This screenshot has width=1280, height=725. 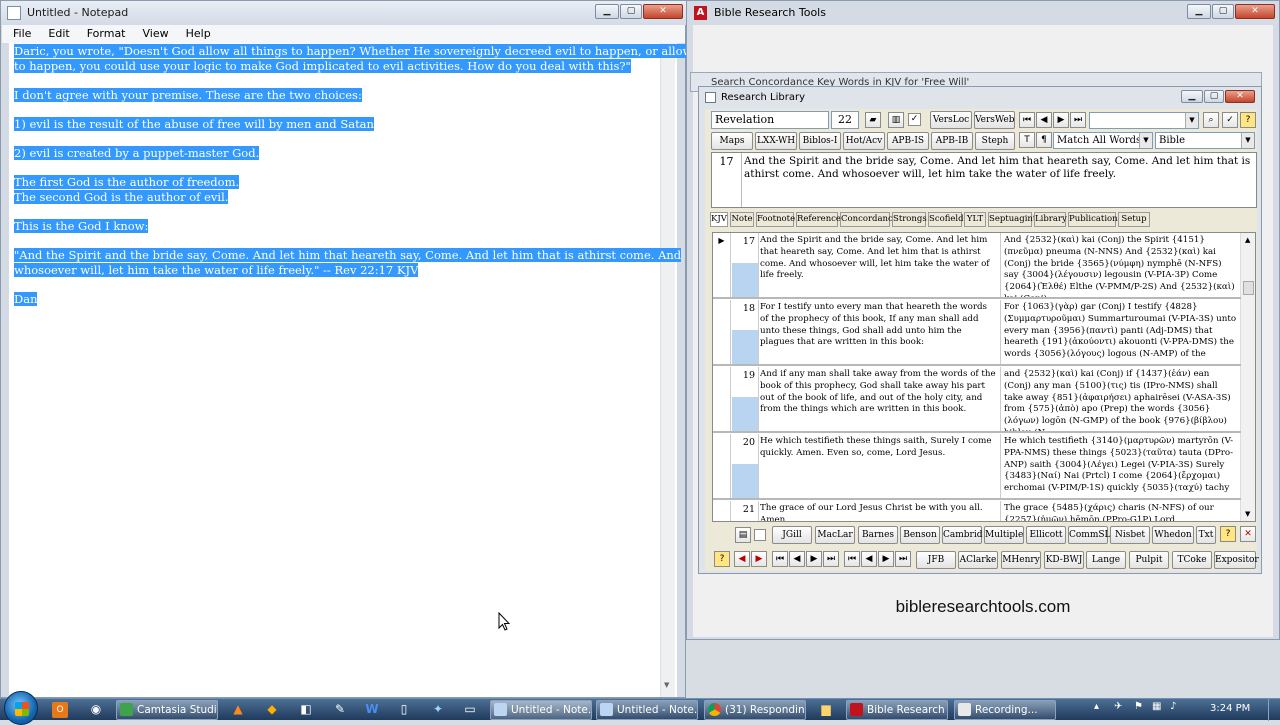 What do you see at coordinates (1089, 535) in the screenshot?
I see `commentary-commsl-button: CommSL` at bounding box center [1089, 535].